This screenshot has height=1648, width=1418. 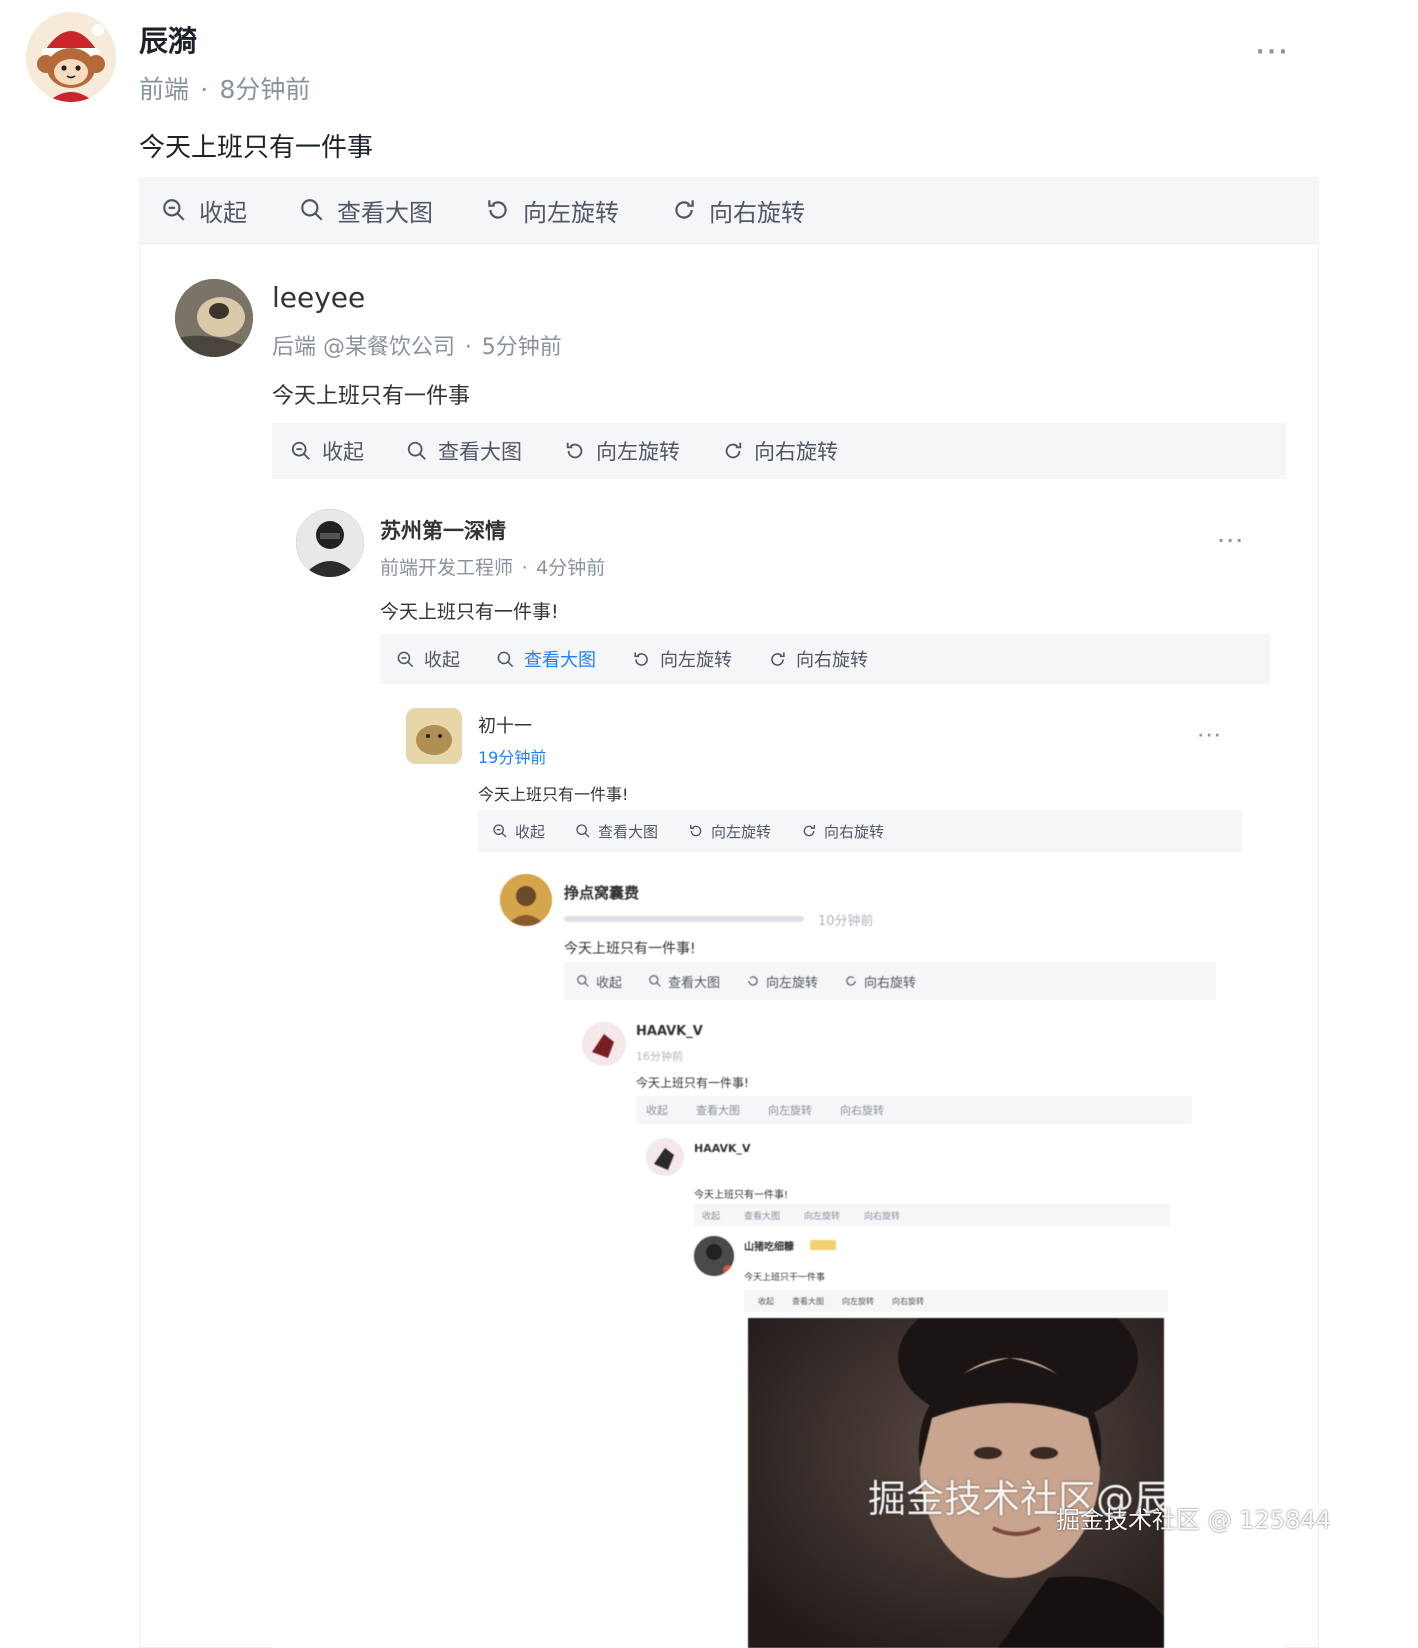 I want to click on nested-author: 挣点窝囊费, so click(x=602, y=893).